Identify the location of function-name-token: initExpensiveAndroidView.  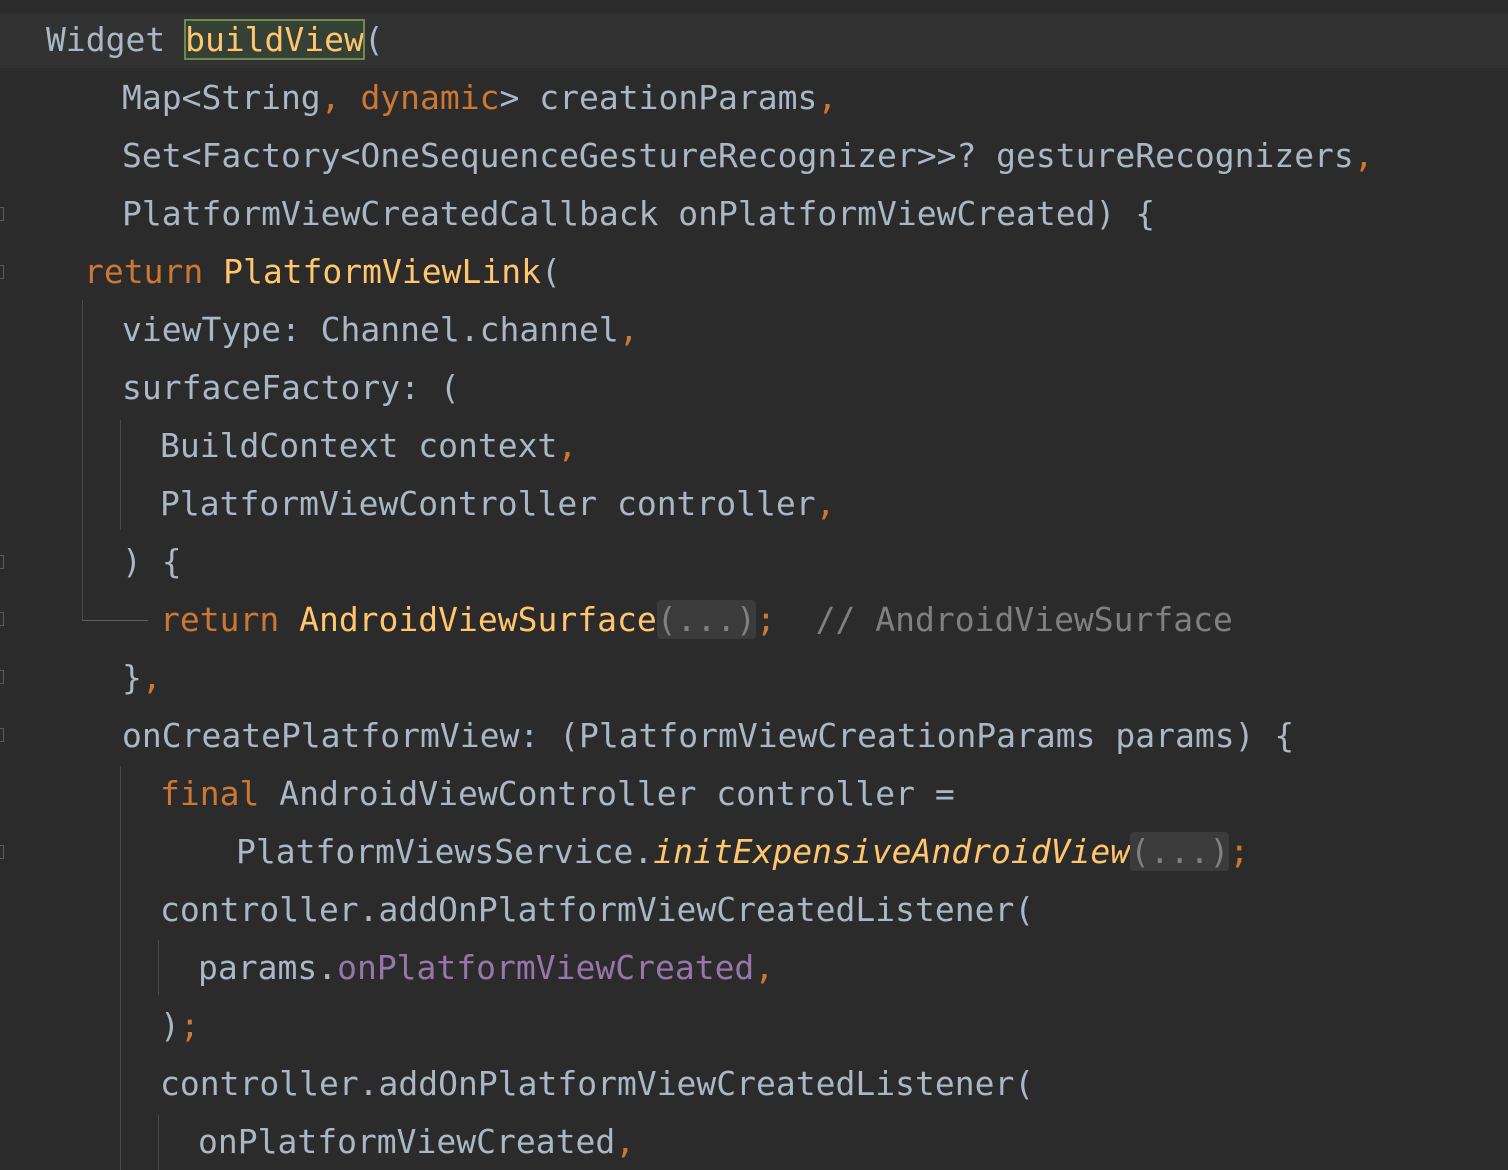
(892, 851).